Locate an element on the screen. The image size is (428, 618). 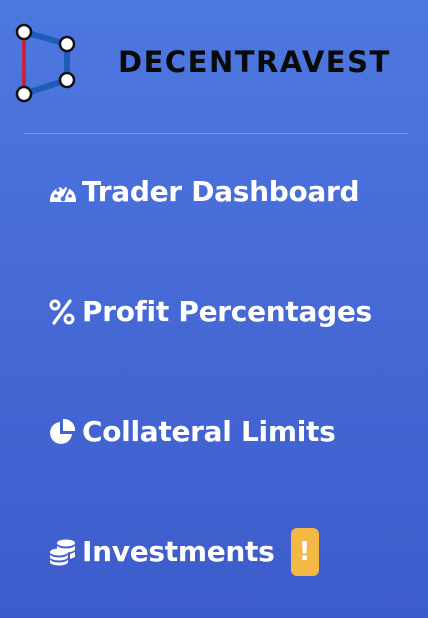
nav-item-label: Investments is located at coordinates (178, 551).